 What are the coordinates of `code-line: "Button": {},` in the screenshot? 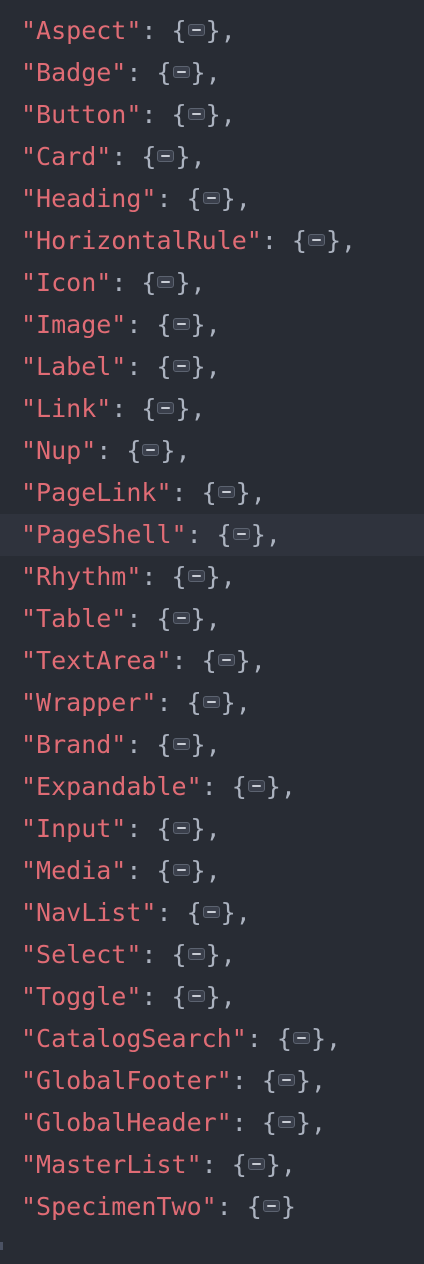 It's located at (212, 115).